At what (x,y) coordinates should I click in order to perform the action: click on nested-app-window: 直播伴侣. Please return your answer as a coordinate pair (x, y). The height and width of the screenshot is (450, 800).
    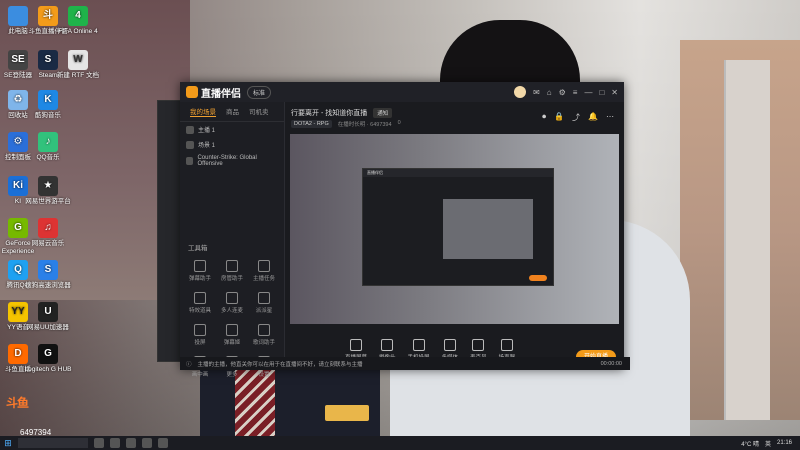
    Looking at the image, I should click on (458, 227).